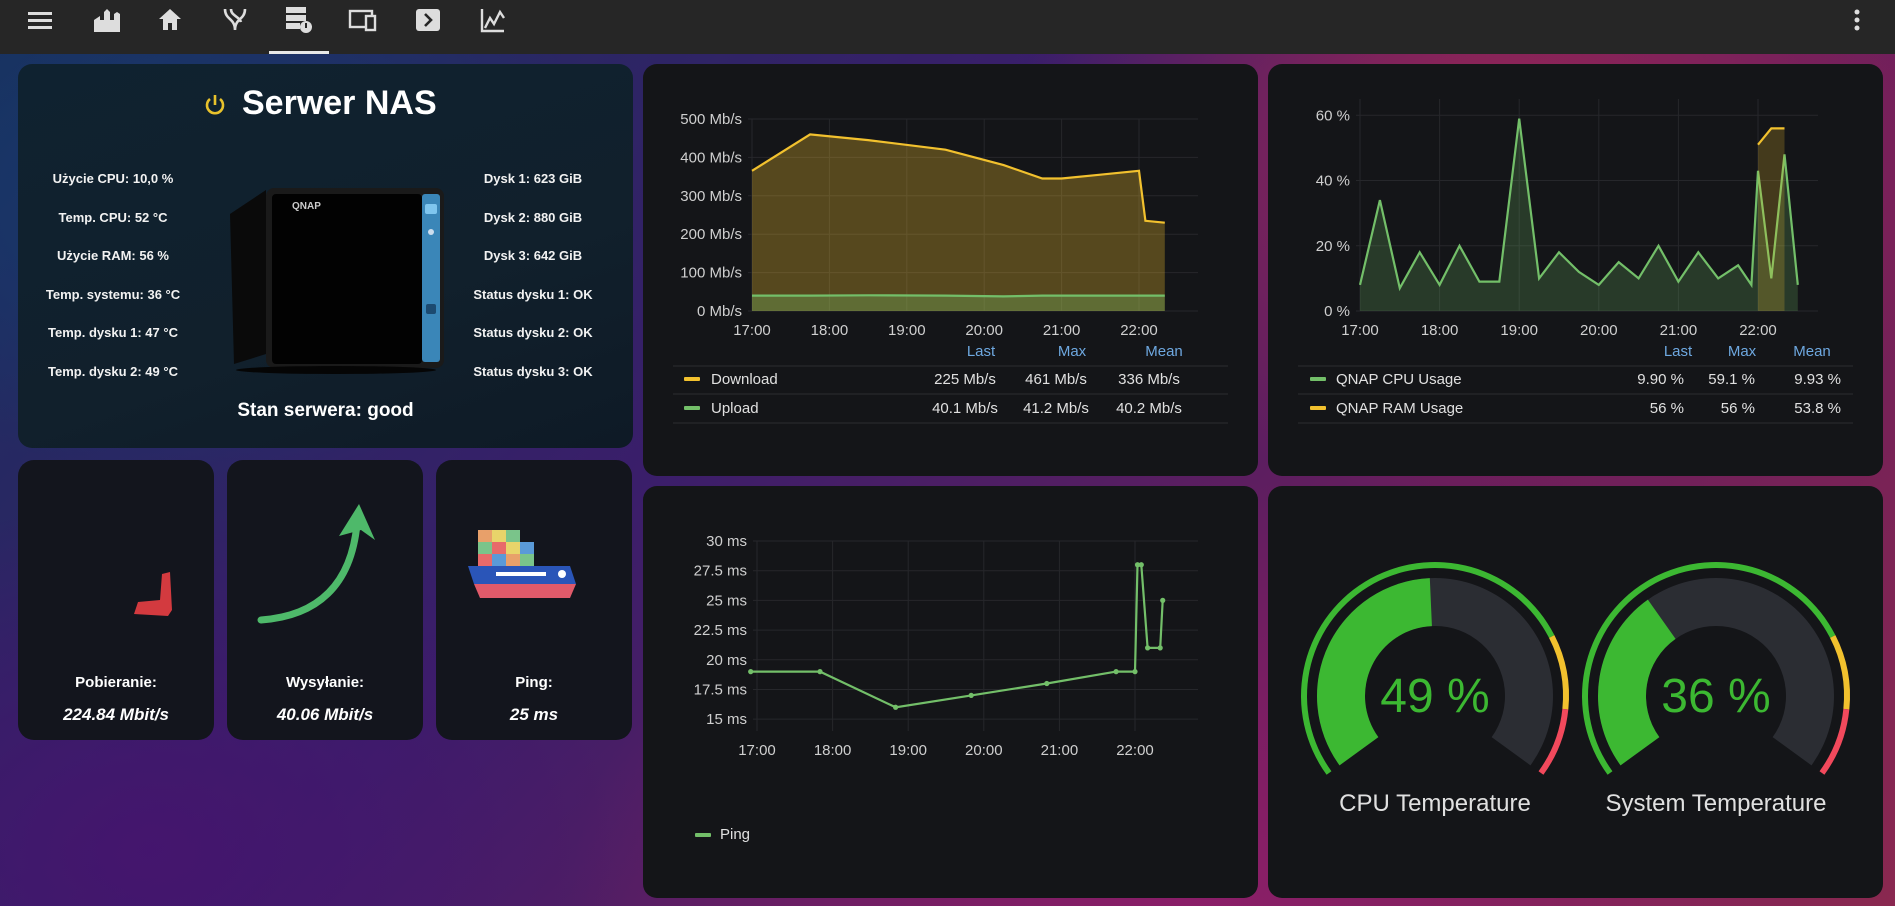  What do you see at coordinates (1318, 379) in the screenshot?
I see `legend-swatch-cpu` at bounding box center [1318, 379].